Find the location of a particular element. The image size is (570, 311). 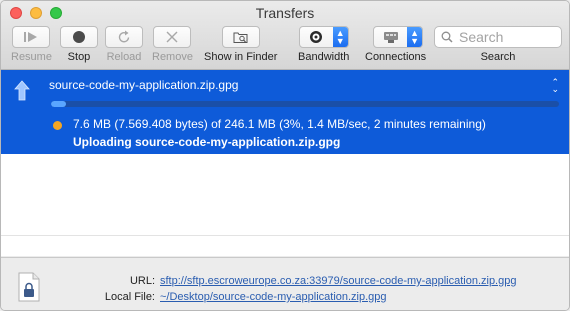

resume-button is located at coordinates (31, 37).